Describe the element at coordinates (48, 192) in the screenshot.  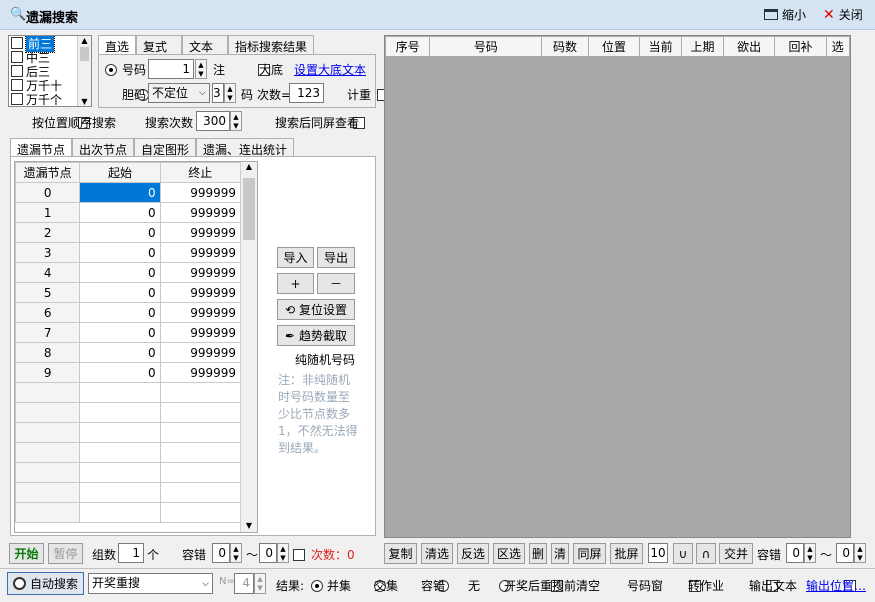
I see `node-cell: 0` at that location.